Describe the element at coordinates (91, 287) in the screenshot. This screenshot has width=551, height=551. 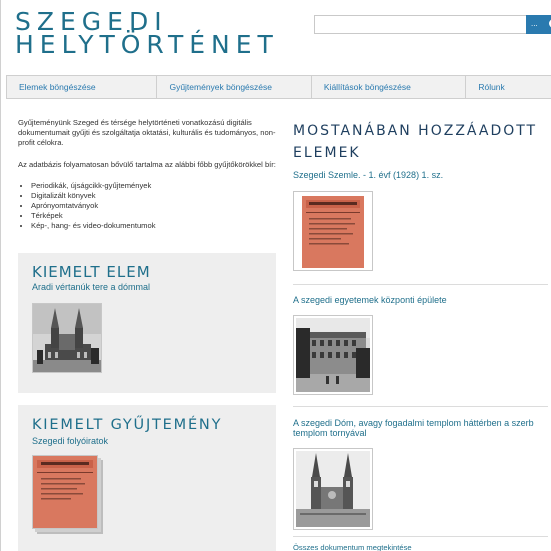
I see `featured-item-link: Aradi vértanúk tere a dómmal` at that location.